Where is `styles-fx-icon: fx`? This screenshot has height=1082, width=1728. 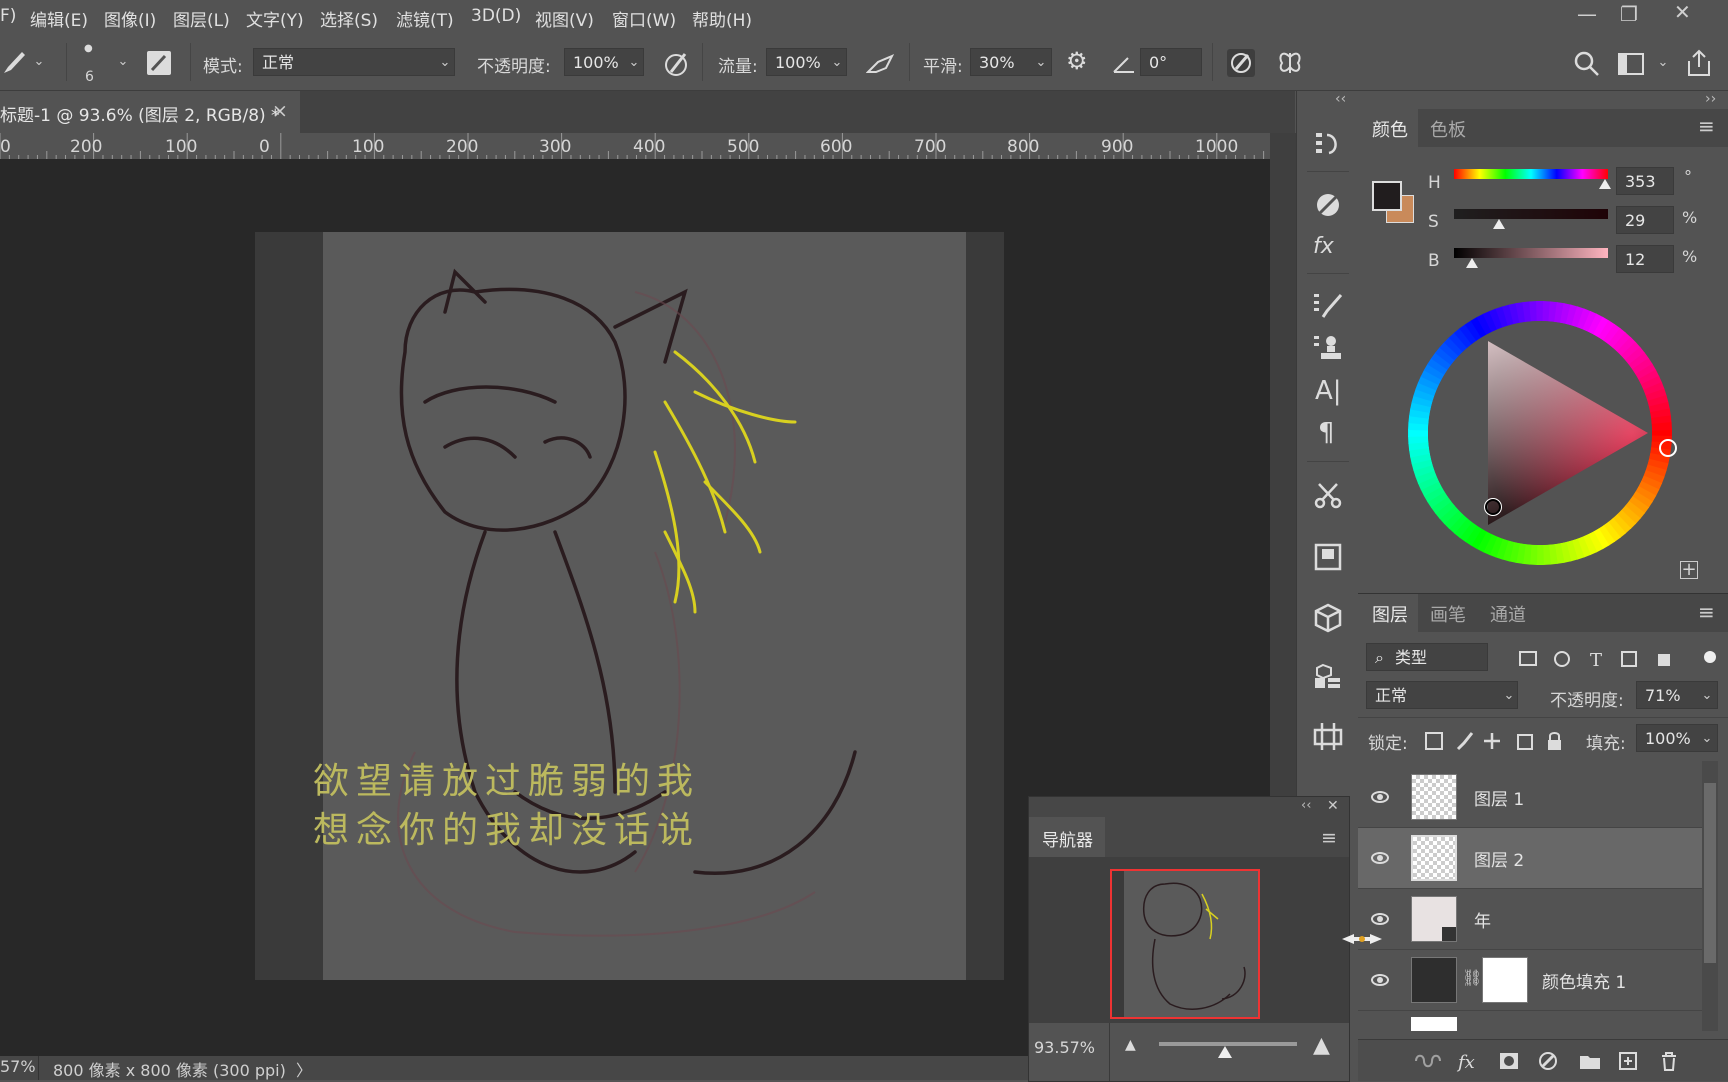
styles-fx-icon: fx is located at coordinates (1323, 246).